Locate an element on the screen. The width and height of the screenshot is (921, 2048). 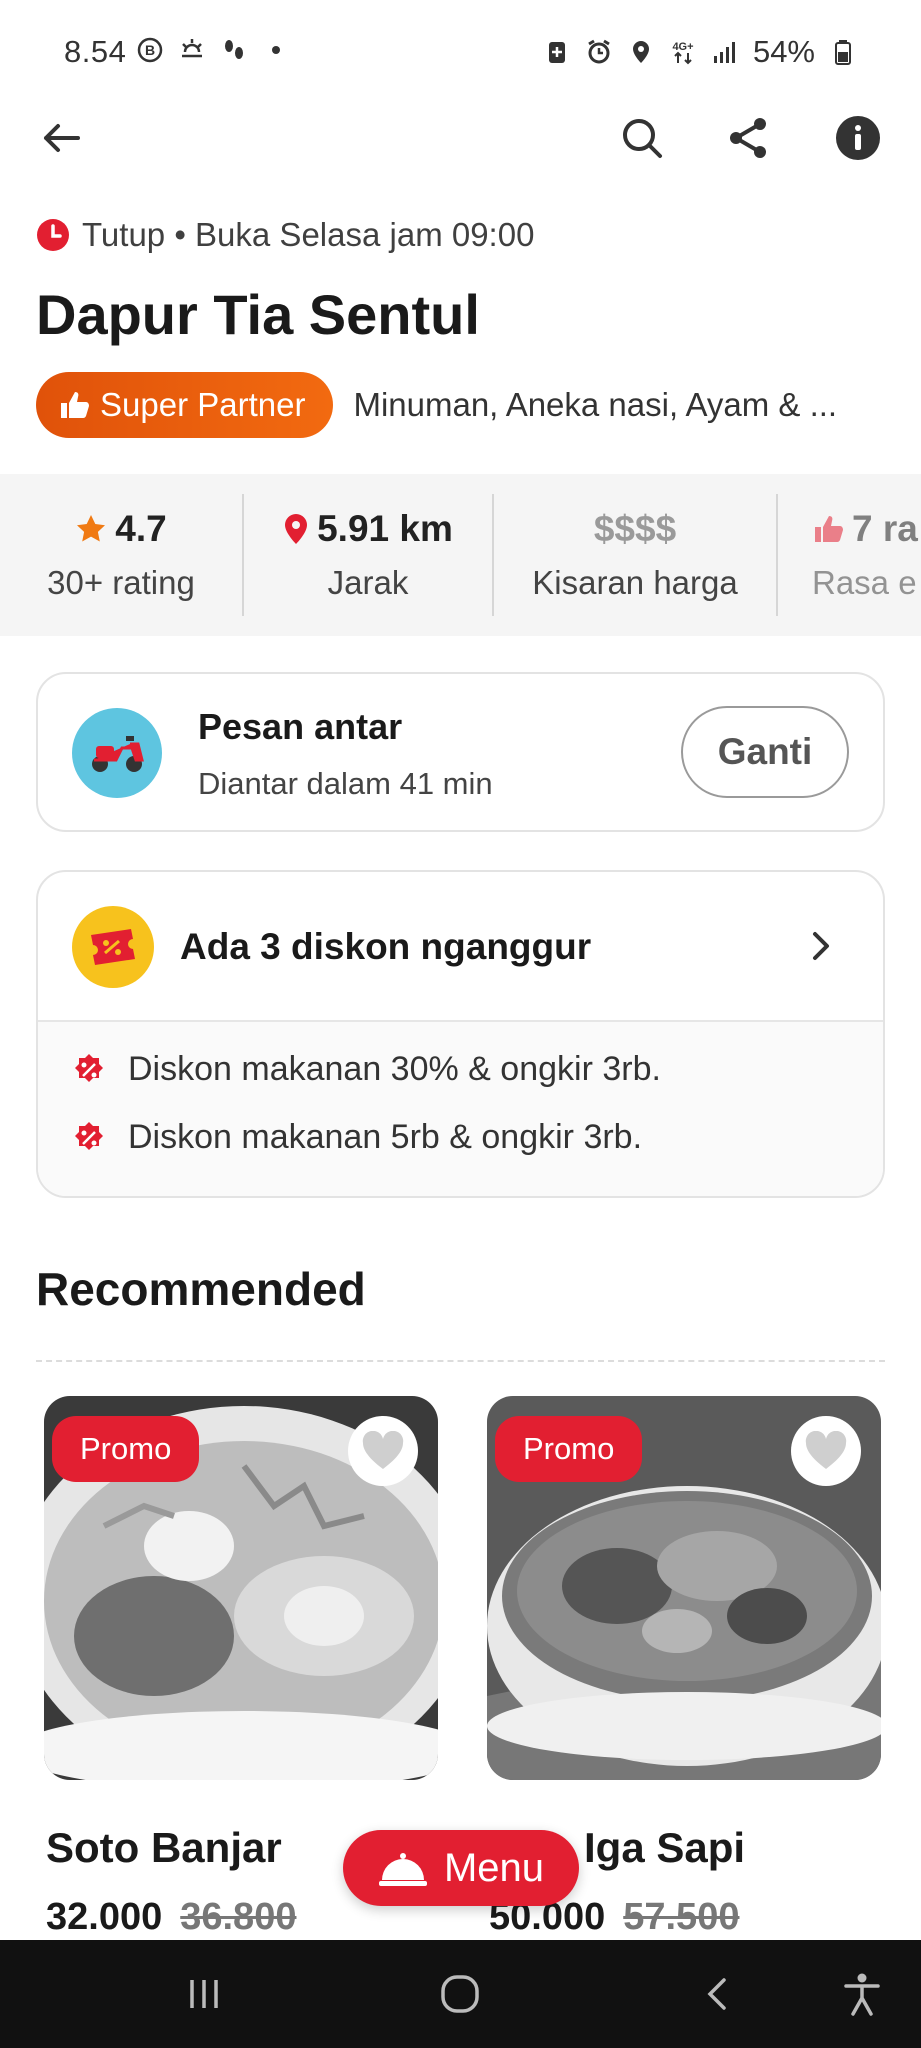
search-icon is located at coordinates (642, 138).